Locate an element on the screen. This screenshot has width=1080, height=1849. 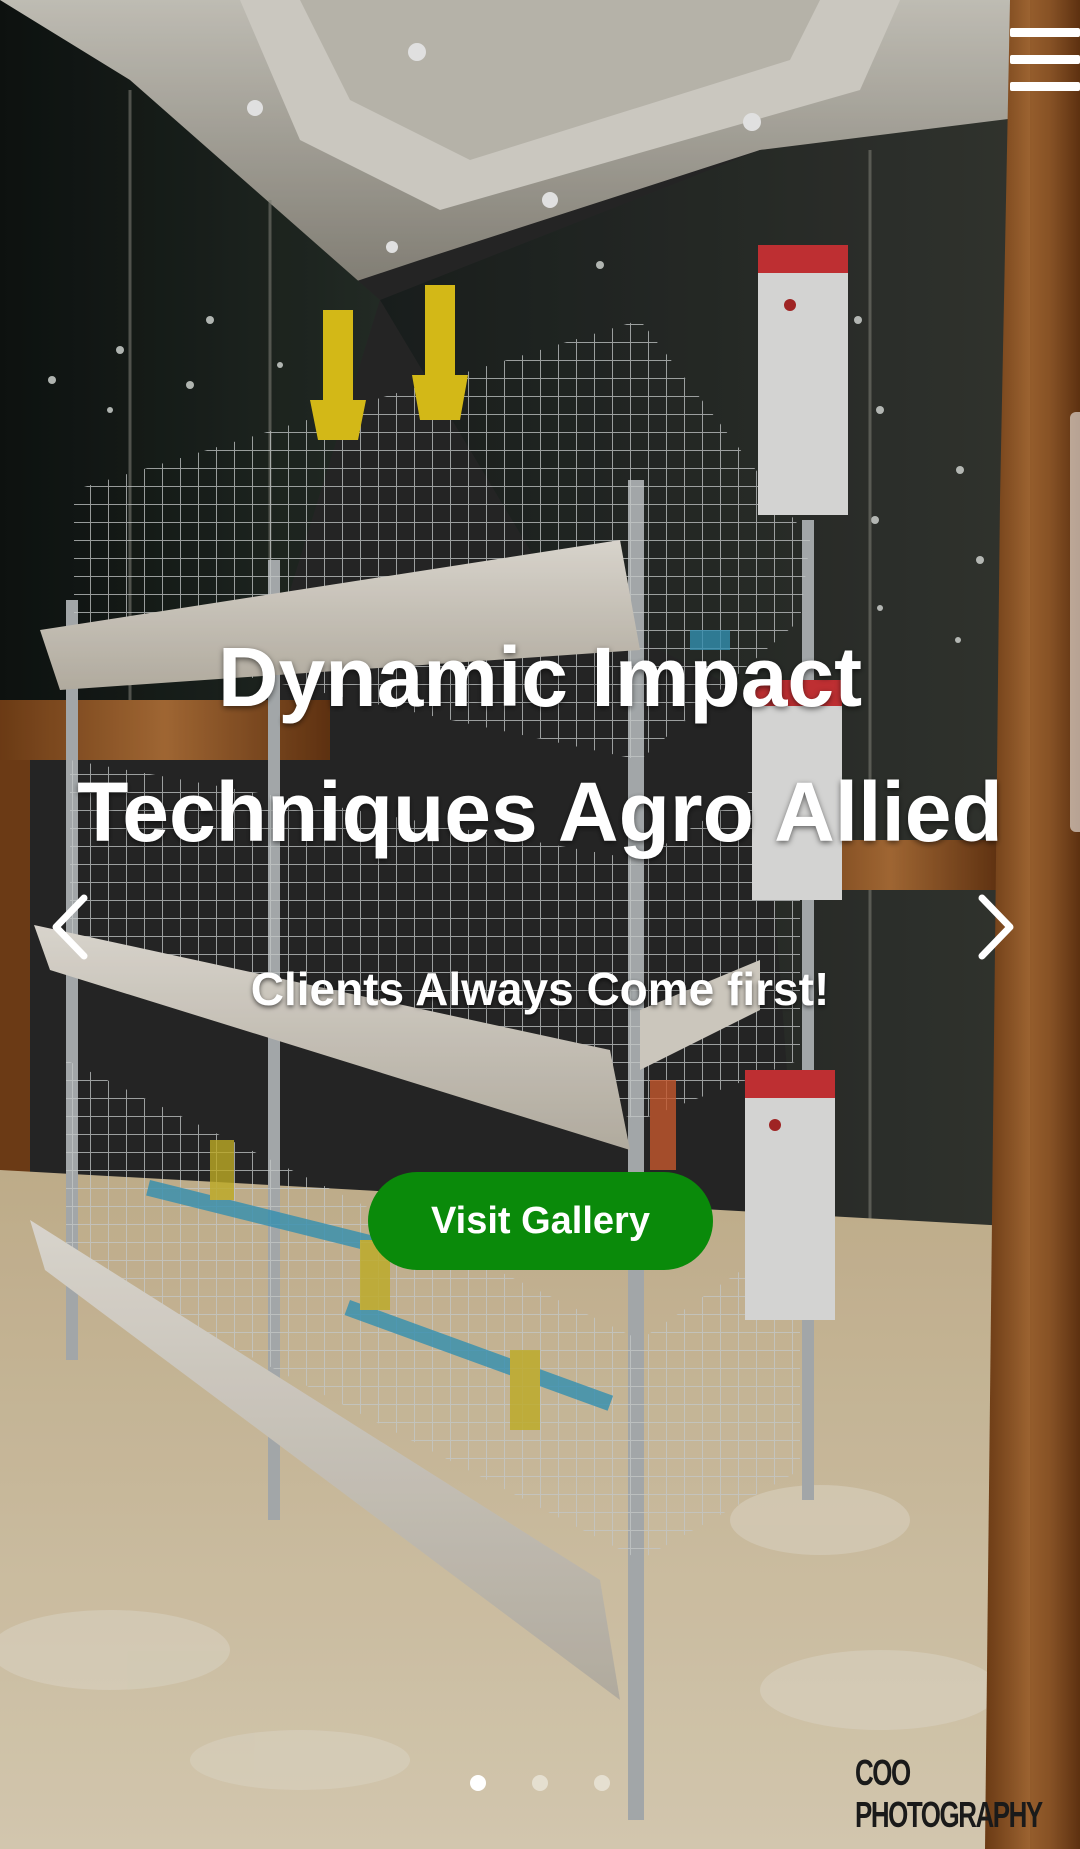
hero-subtitle: Clients Always Come first! is located at coordinates (540, 989).